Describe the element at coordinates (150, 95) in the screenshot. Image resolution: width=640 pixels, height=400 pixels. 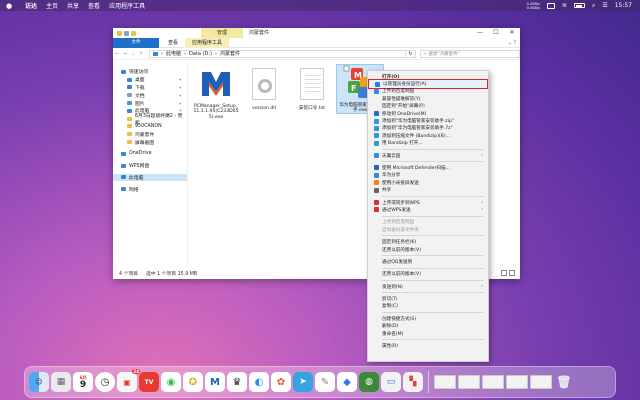
I see `sidebar-item: 文档 ✦` at that location.